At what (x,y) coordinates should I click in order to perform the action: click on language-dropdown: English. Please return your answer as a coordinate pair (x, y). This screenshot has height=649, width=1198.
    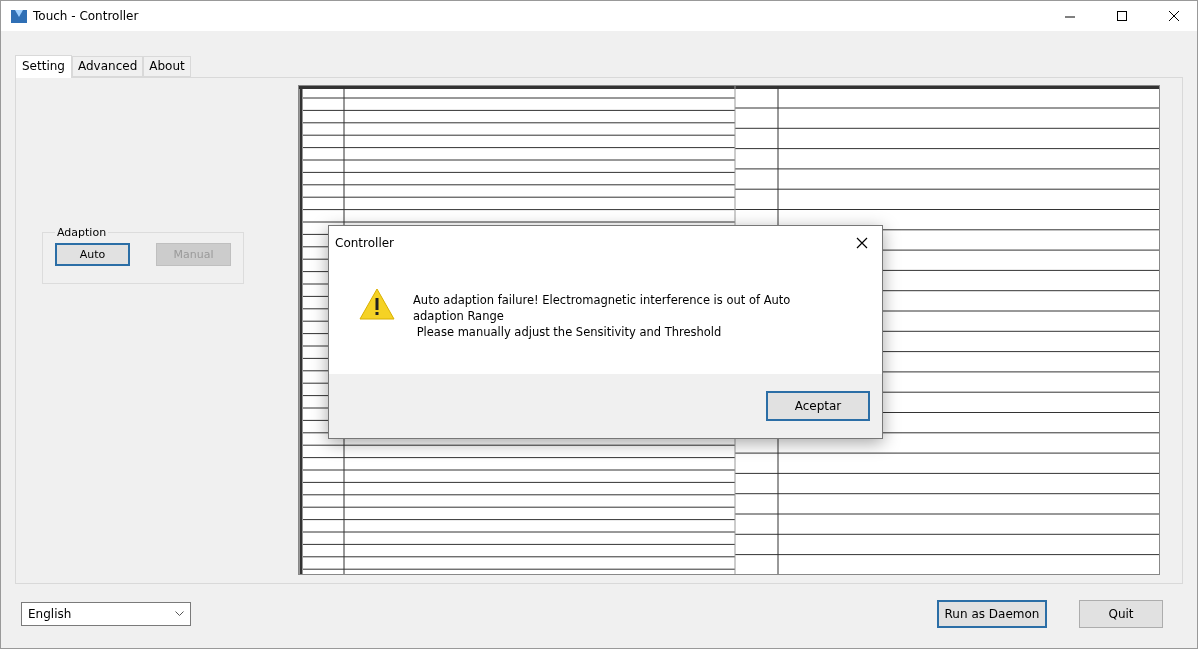
    Looking at the image, I should click on (106, 614).